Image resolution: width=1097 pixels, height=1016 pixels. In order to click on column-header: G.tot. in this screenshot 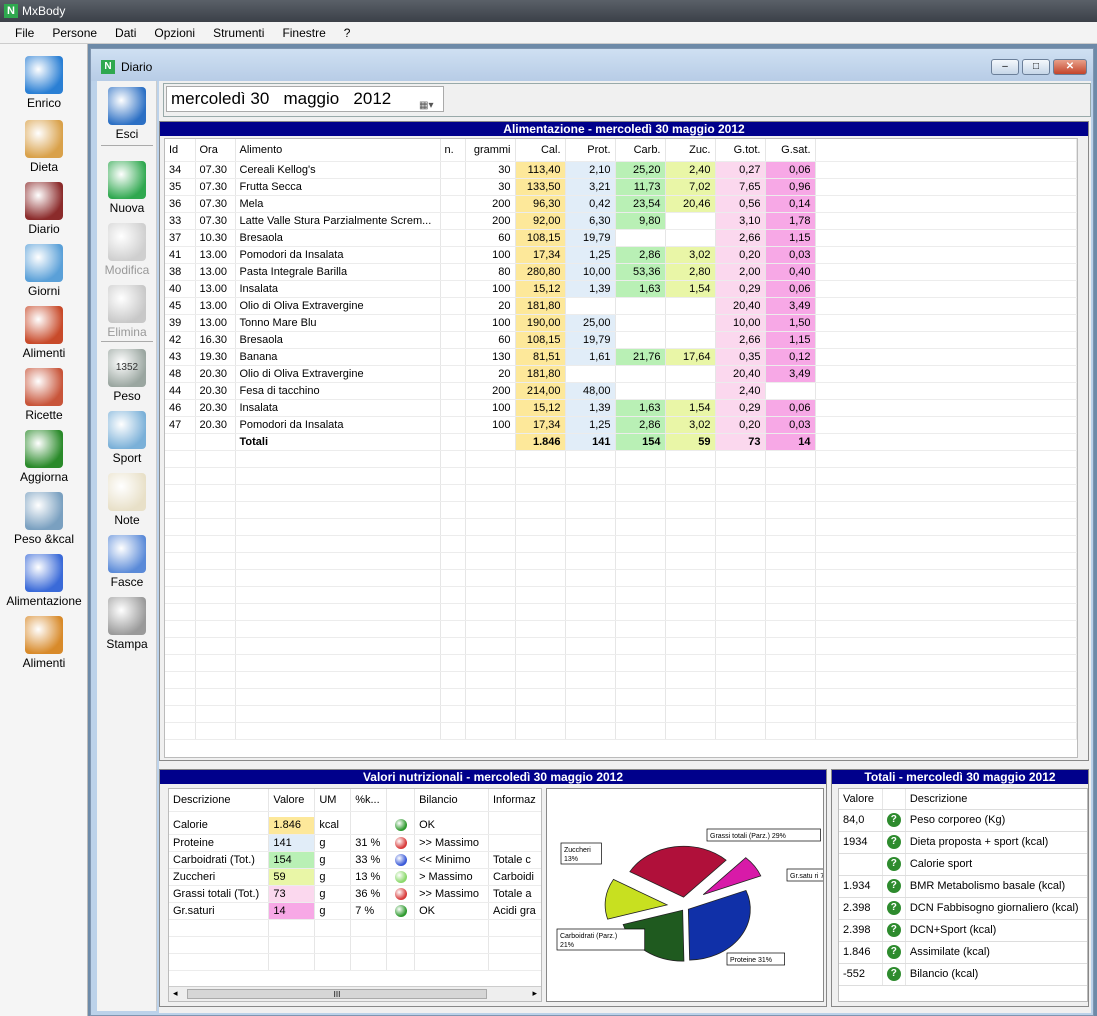, I will do `click(740, 150)`.